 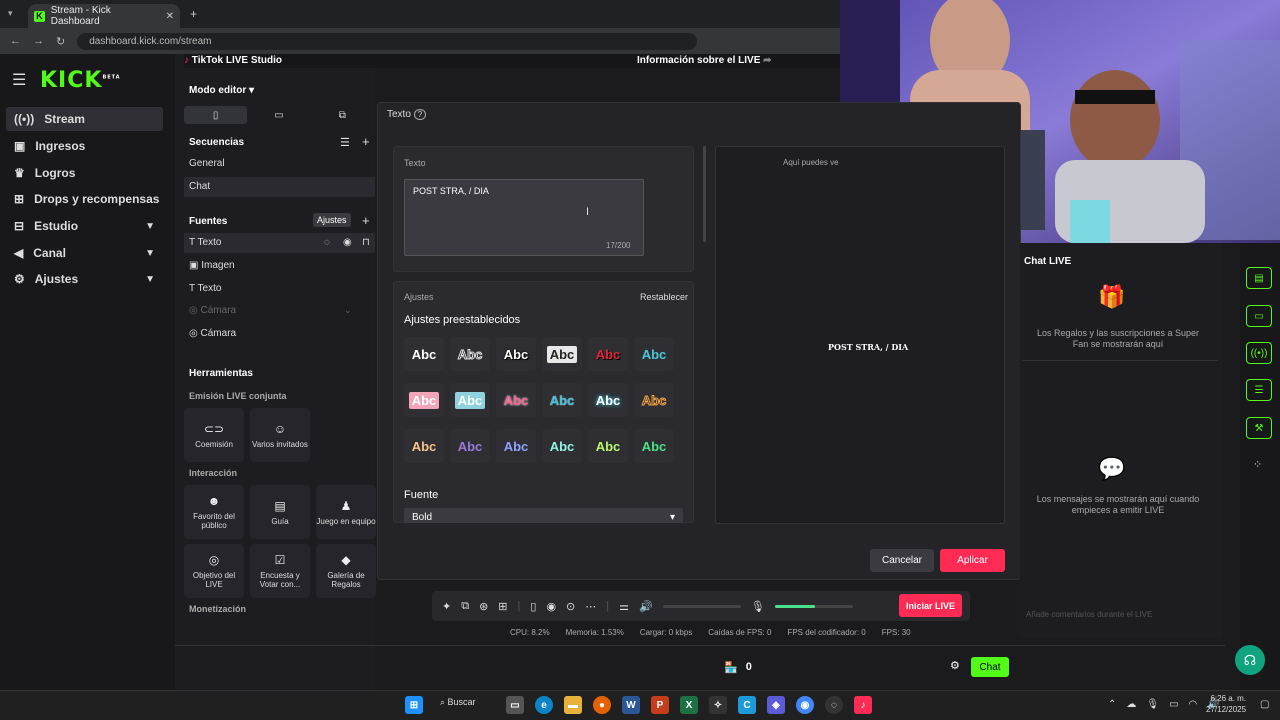 I want to click on sidebar-item-stream: ((•)) Stream, so click(x=84, y=119).